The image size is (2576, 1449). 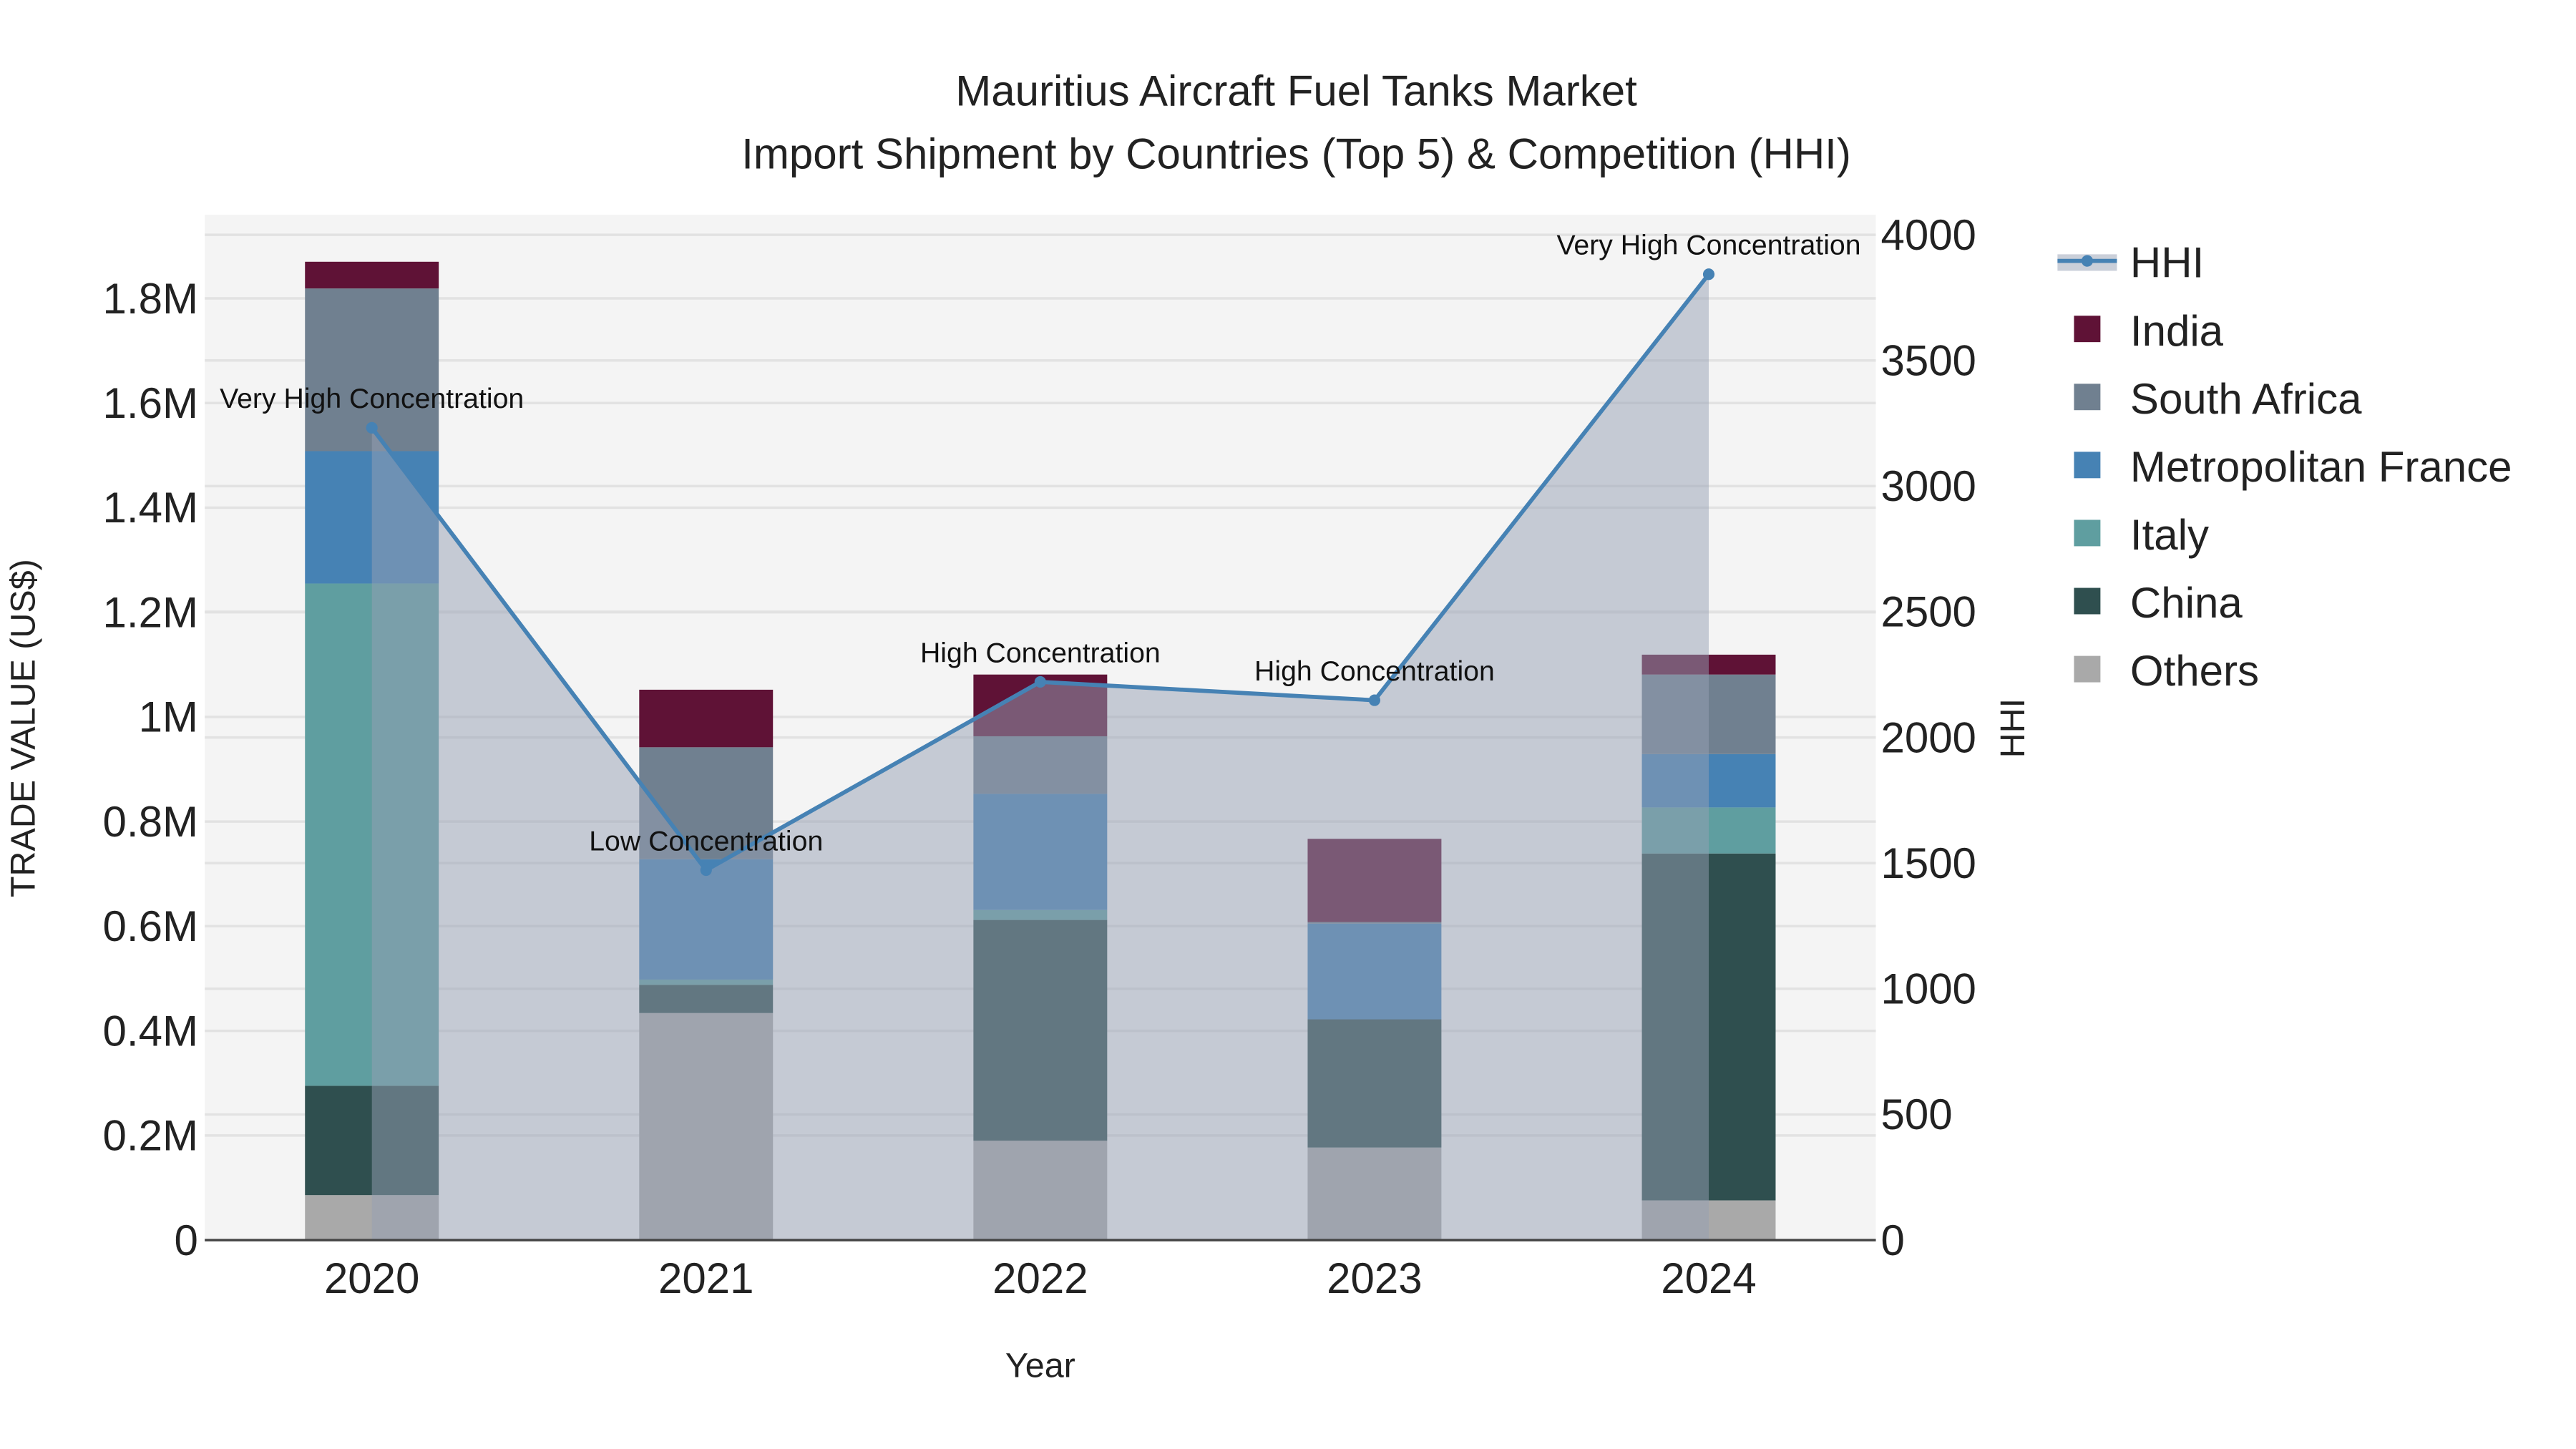 I want to click on x-tick-label: 2021, so click(x=705, y=1278).